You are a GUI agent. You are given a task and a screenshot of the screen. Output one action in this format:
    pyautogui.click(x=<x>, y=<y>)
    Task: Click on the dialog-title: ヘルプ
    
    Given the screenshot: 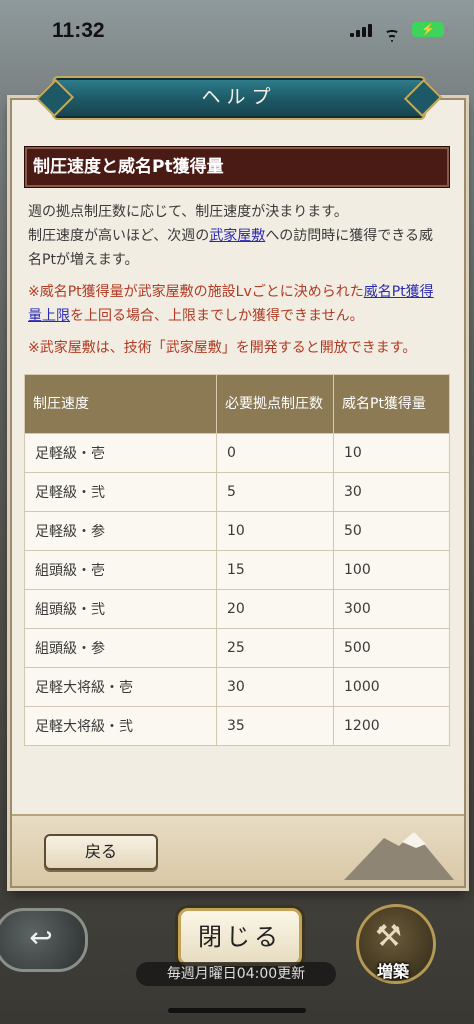 What is the action you would take?
    pyautogui.click(x=239, y=98)
    